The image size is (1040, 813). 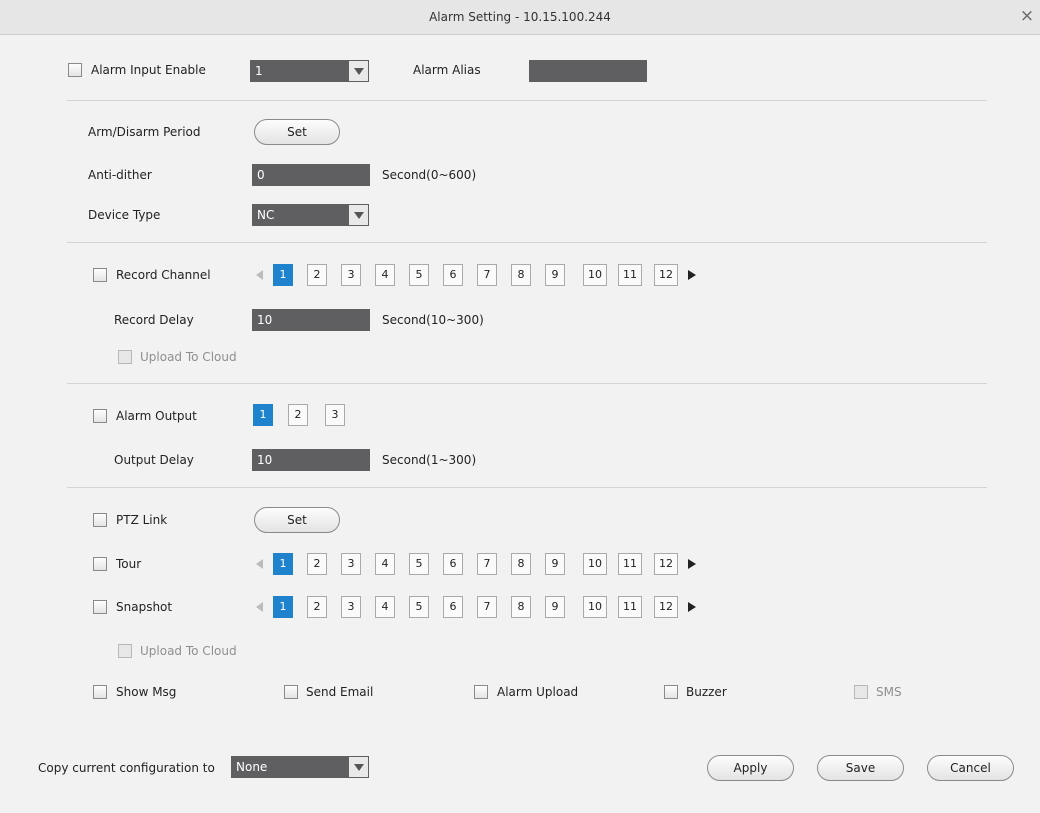 I want to click on record-channel-8: 8, so click(x=521, y=275).